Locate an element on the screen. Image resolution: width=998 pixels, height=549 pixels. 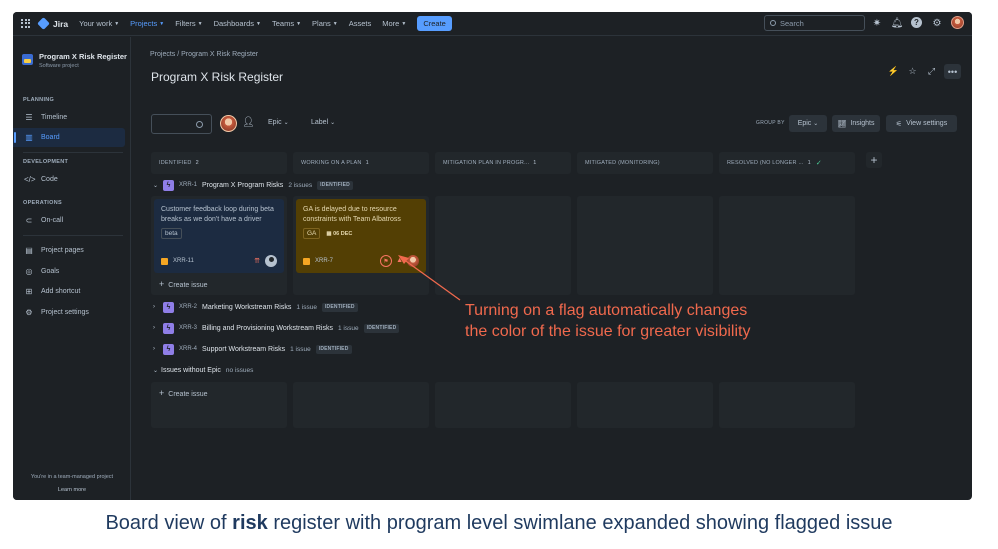
column-identified: IDENTIFIED 2 is located at coordinates (219, 163).